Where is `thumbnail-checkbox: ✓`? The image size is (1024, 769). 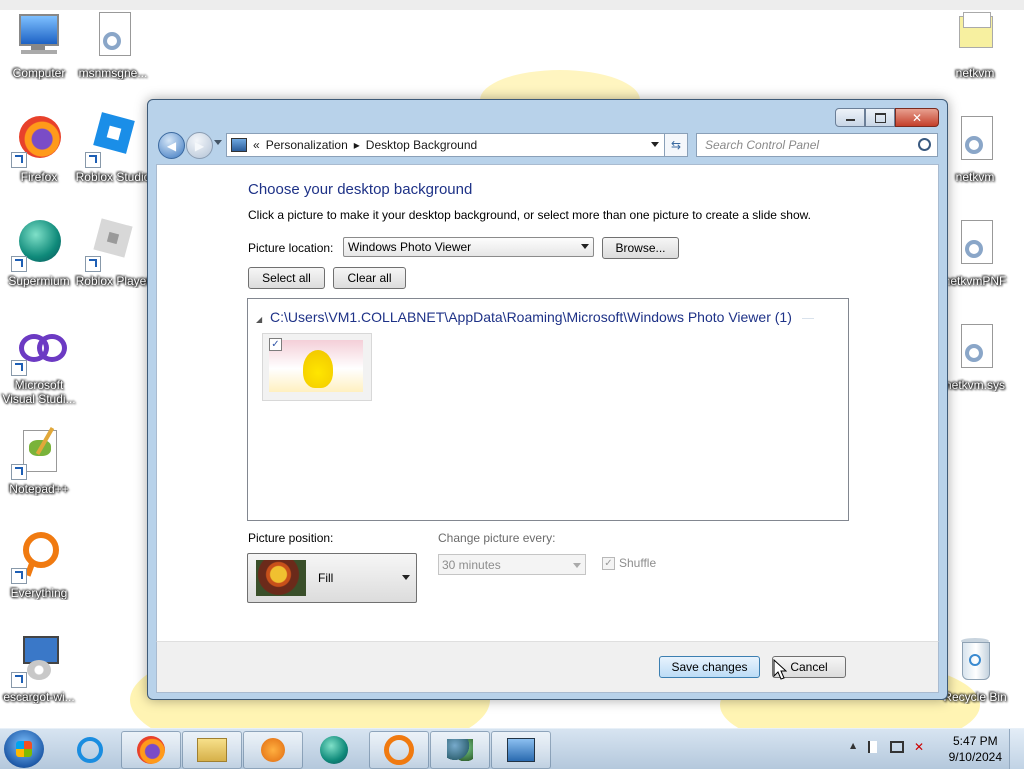
thumbnail-checkbox: ✓ is located at coordinates (275, 344).